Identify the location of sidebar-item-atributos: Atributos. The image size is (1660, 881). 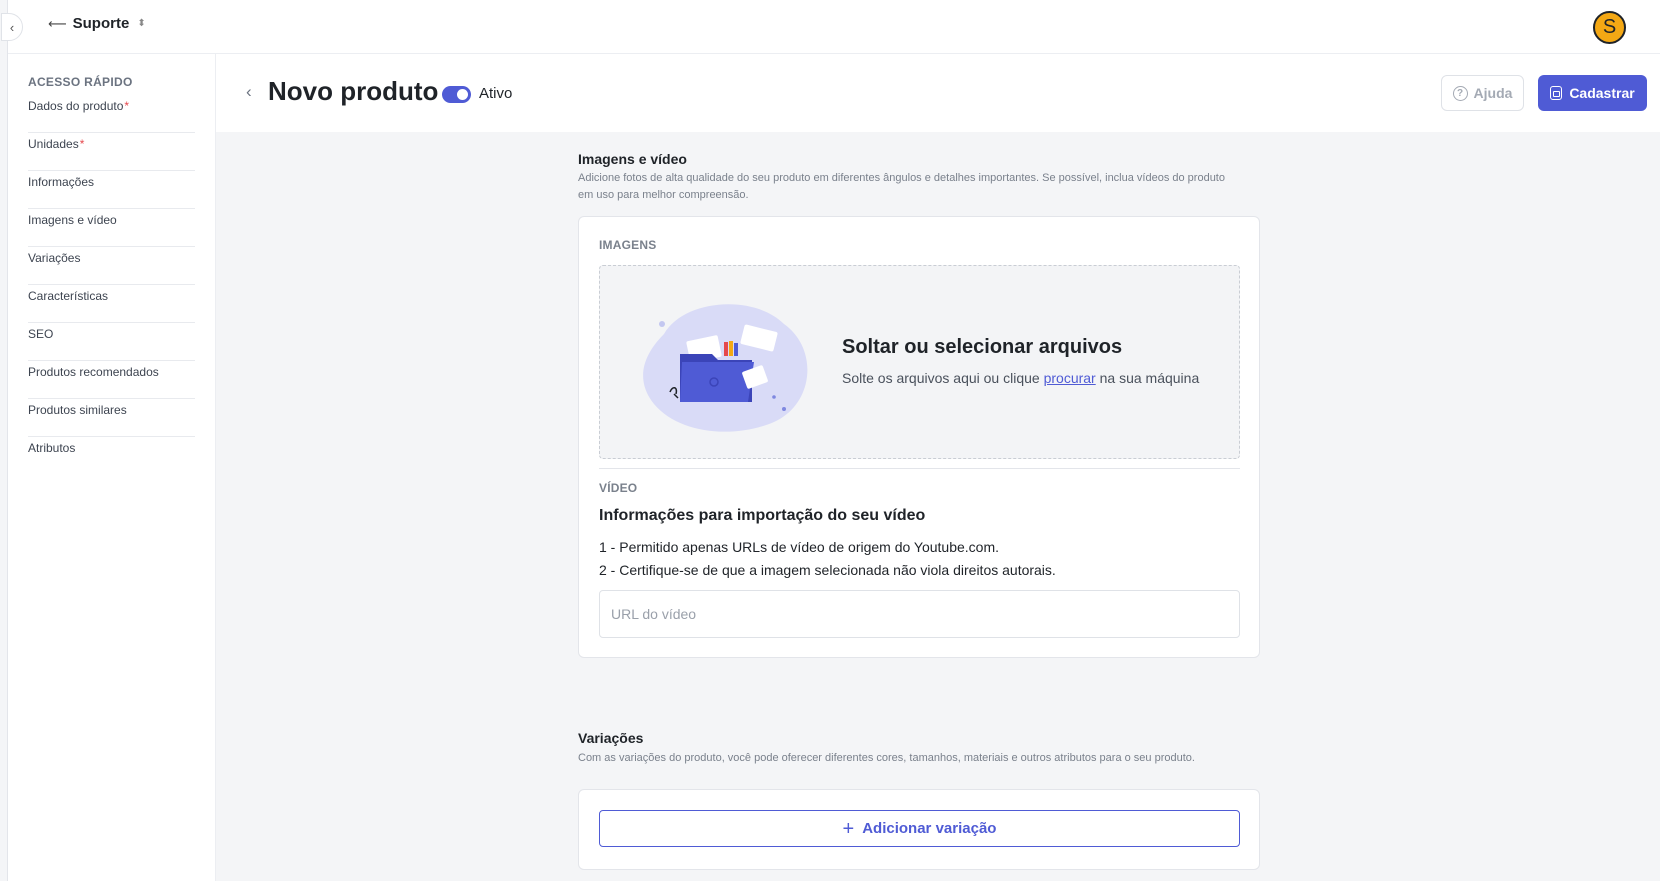
(111, 456).